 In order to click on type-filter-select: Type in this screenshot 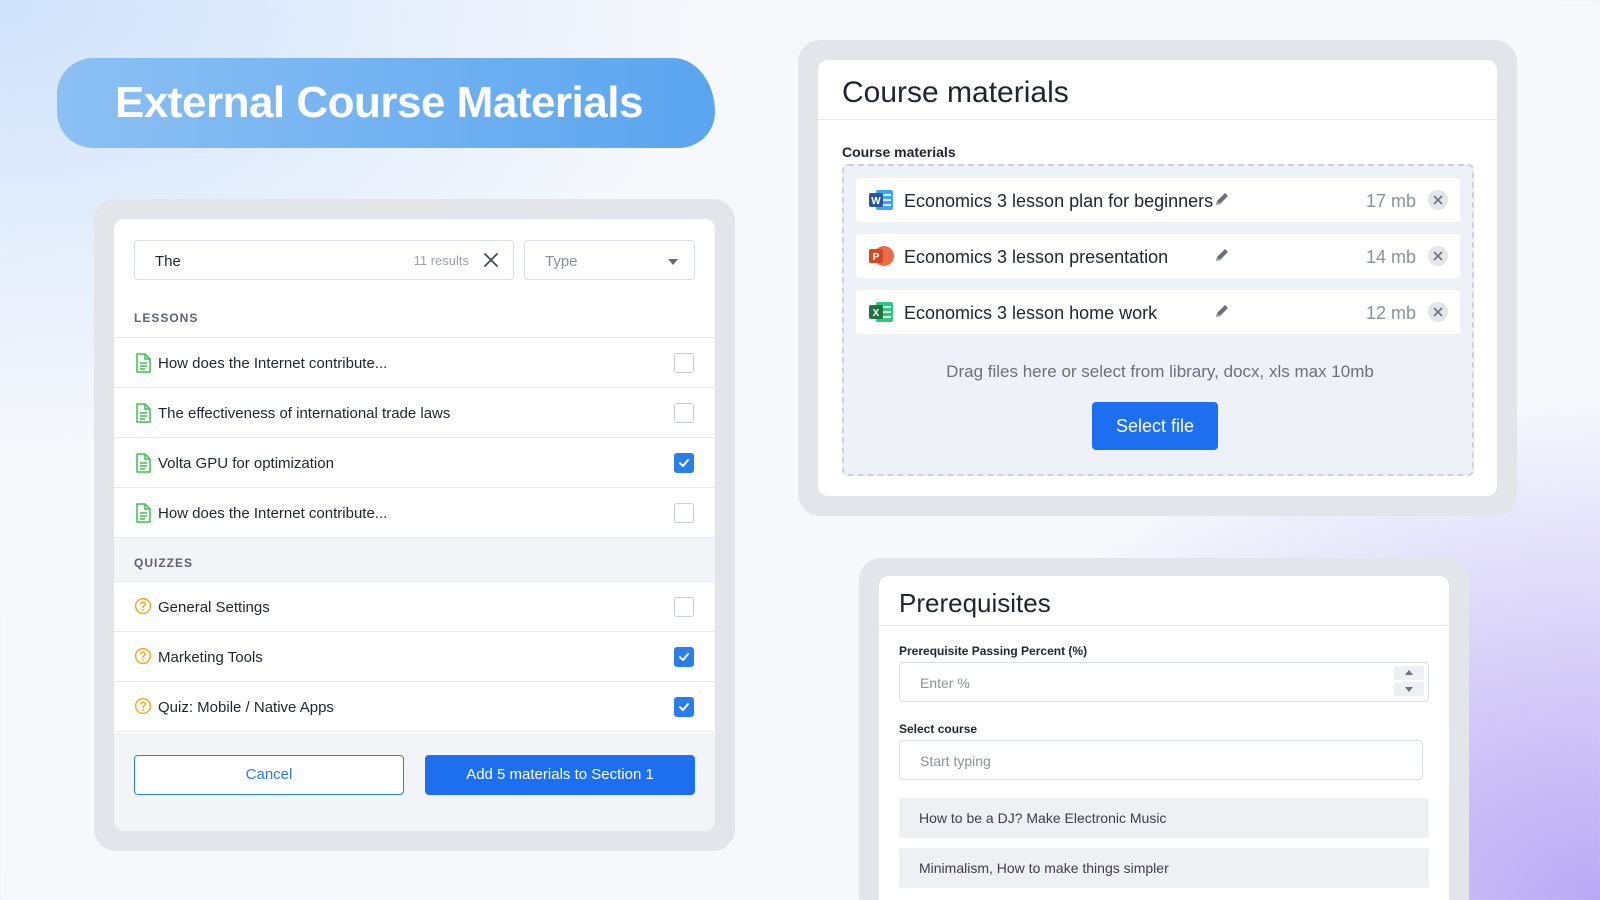, I will do `click(609, 260)`.